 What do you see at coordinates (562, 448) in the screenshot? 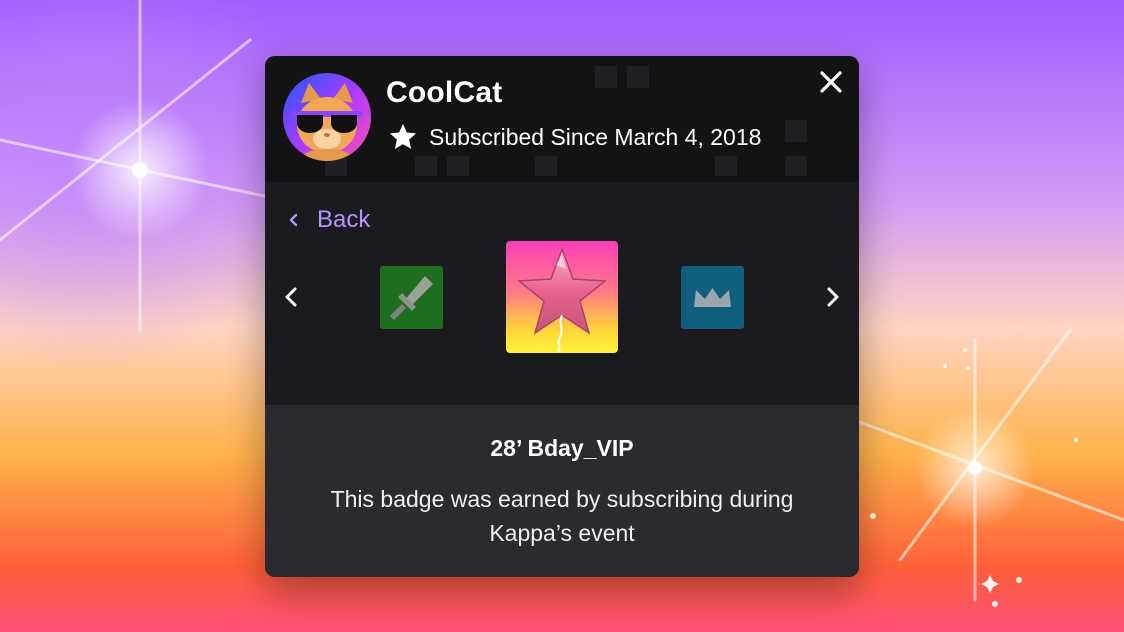
I see `badge-name: 28’ Bday_VIP` at bounding box center [562, 448].